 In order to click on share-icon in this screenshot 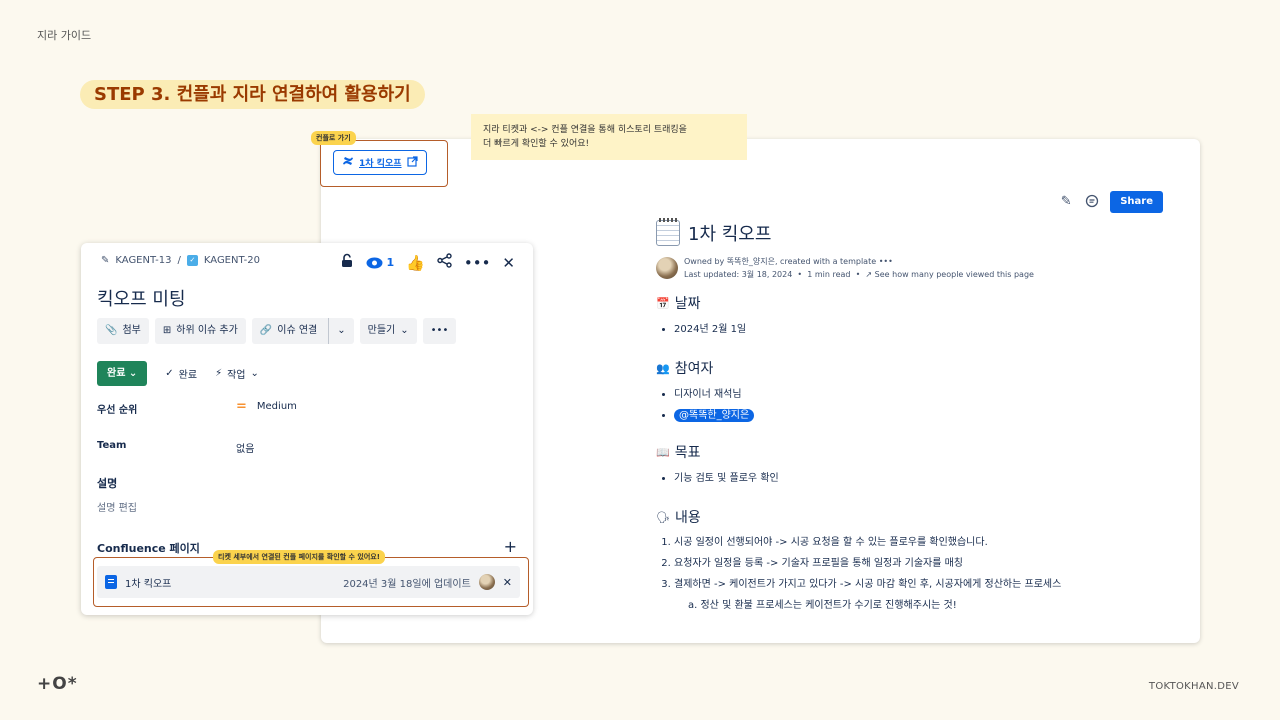, I will do `click(444, 262)`.